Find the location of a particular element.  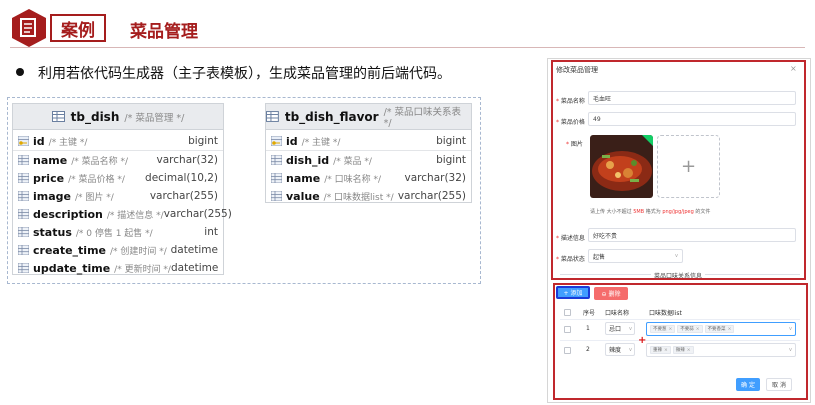

plus-marker-icon: + is located at coordinates (642, 340).